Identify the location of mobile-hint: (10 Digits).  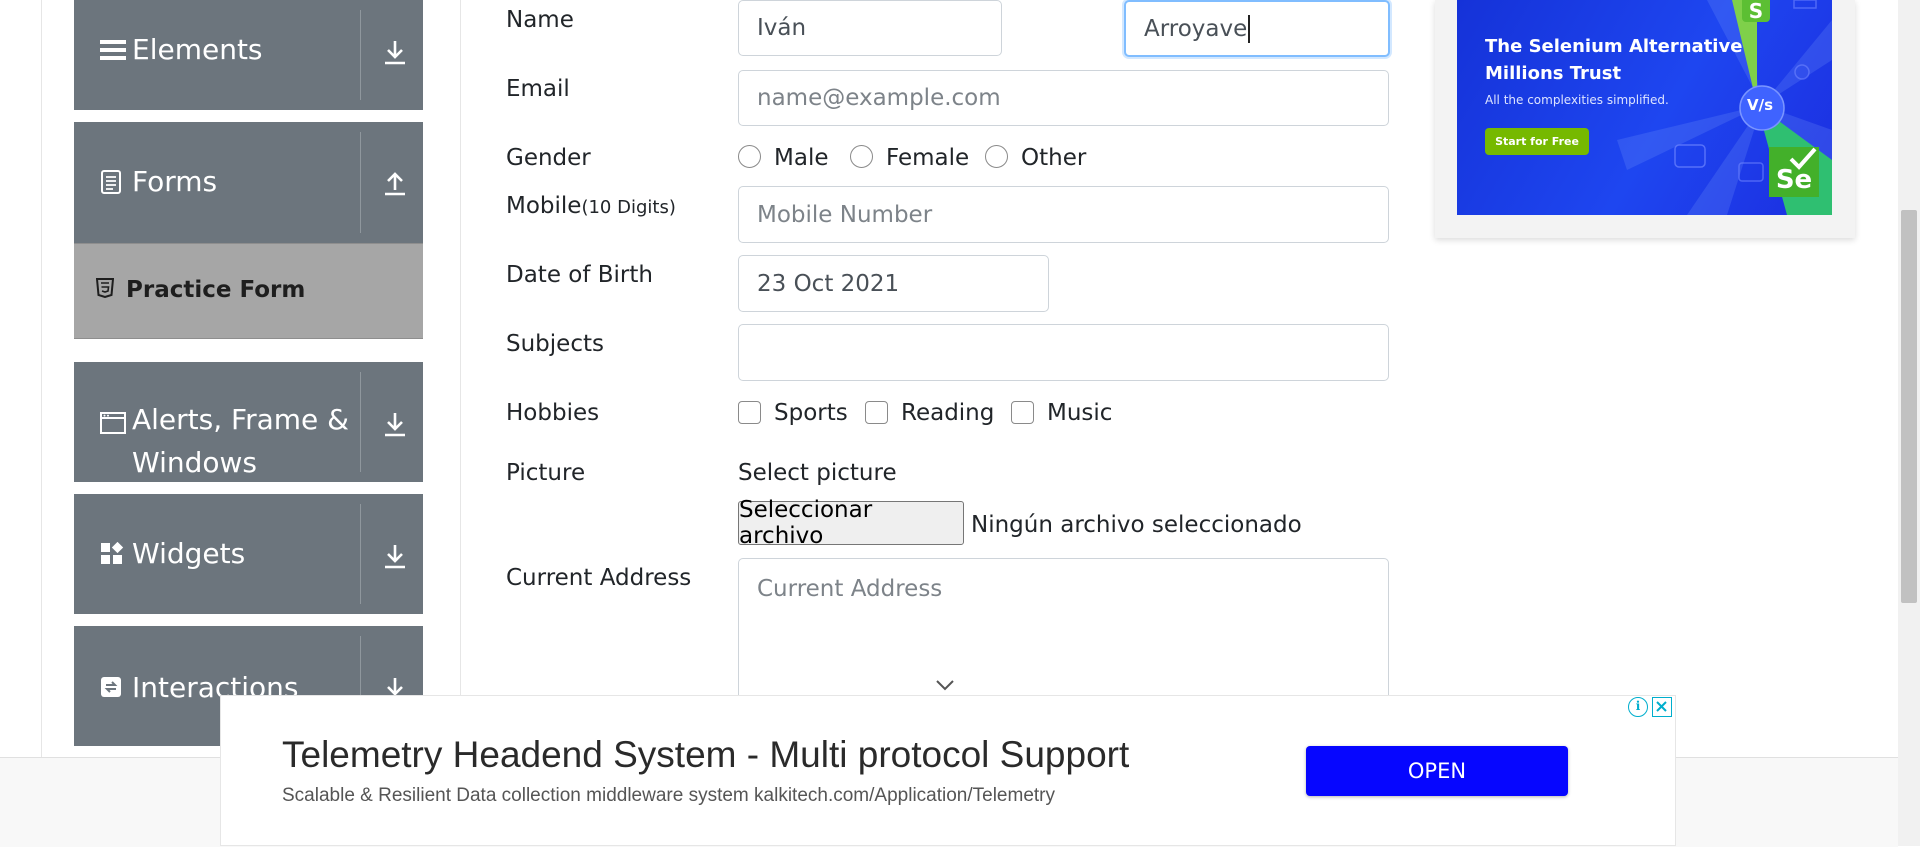
(628, 207).